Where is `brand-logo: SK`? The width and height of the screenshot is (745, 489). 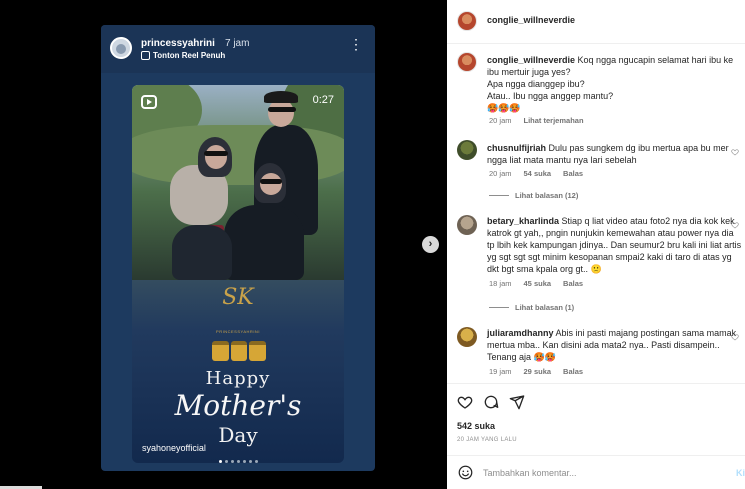
brand-logo: SK is located at coordinates (238, 297).